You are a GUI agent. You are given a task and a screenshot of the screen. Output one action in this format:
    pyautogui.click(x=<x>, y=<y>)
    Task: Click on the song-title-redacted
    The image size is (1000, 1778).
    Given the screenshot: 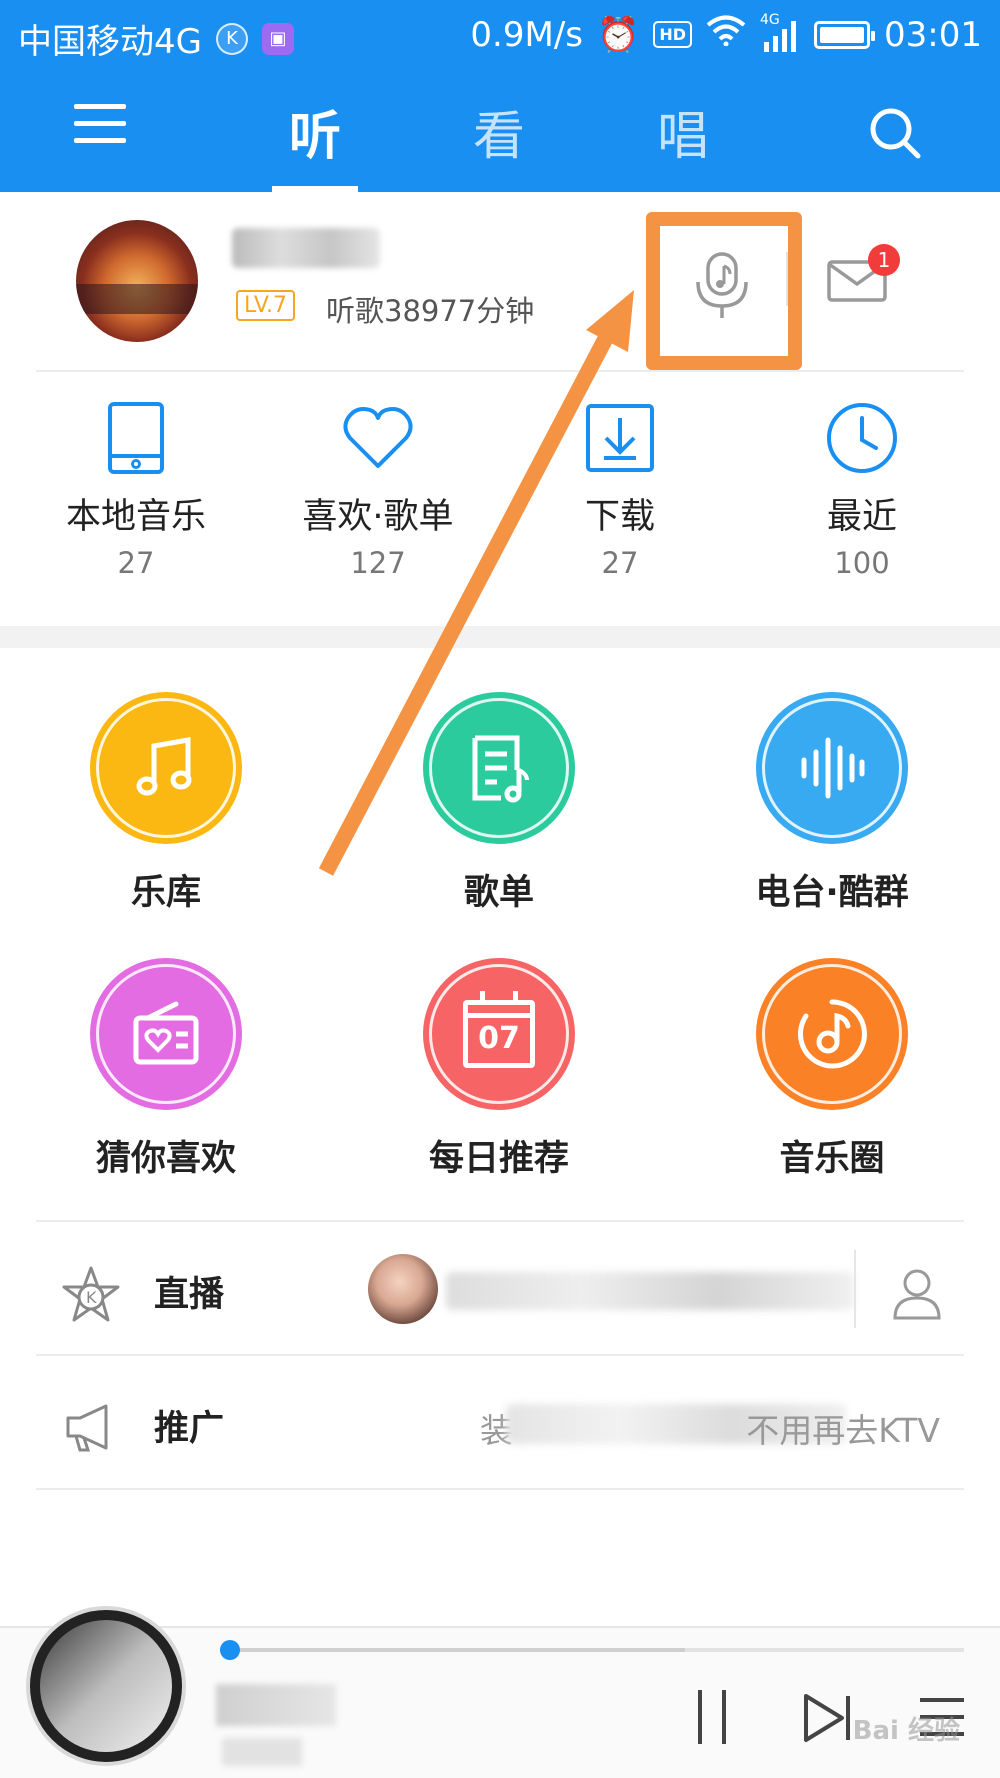 What is the action you would take?
    pyautogui.click(x=276, y=1705)
    